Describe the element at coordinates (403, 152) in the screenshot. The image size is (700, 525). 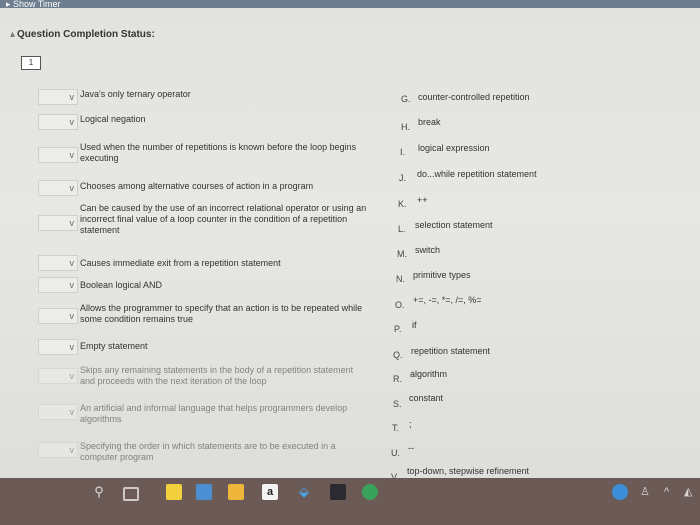
I see `answer-letter: I.` at that location.